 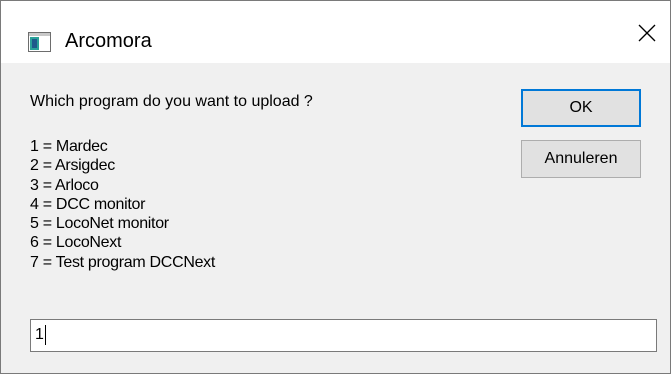 What do you see at coordinates (171, 101) in the screenshot?
I see `prompt-text: Which program do you want to upload ?` at bounding box center [171, 101].